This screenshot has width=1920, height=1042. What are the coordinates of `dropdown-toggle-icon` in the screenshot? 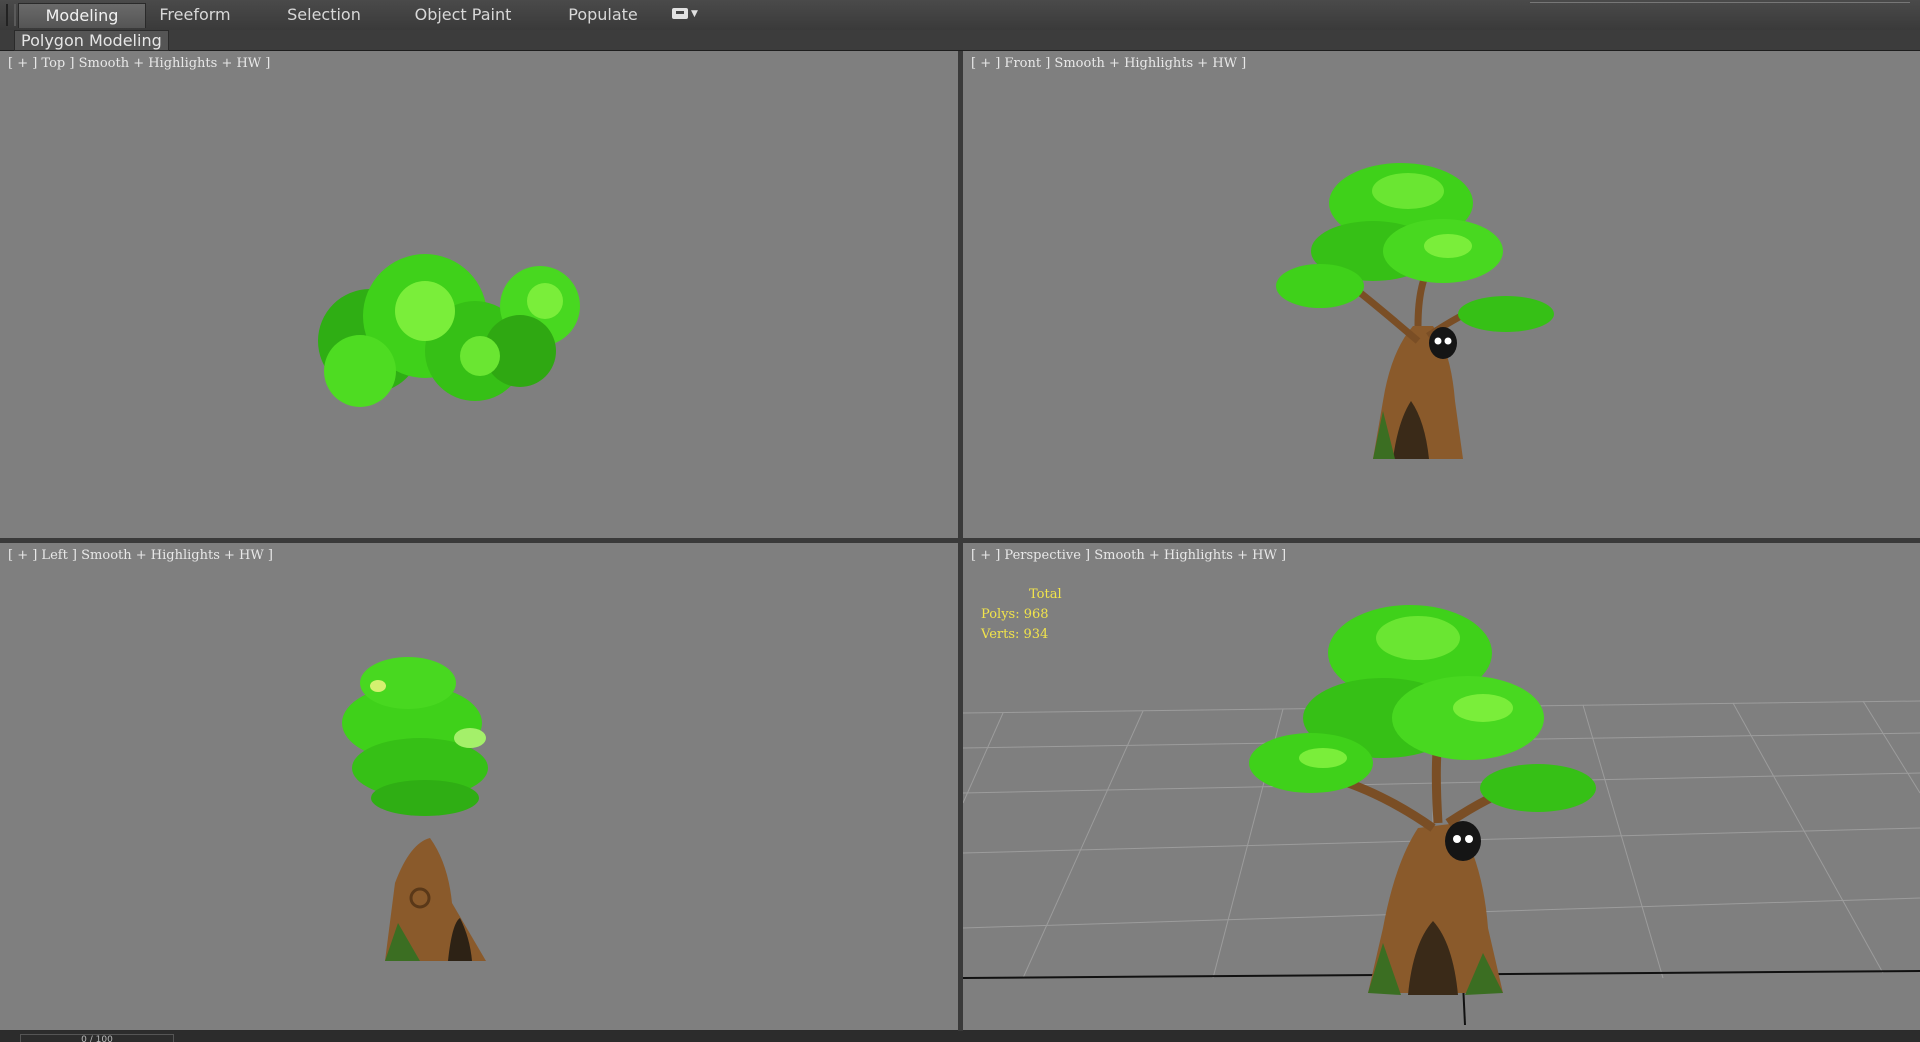 It's located at (680, 13).